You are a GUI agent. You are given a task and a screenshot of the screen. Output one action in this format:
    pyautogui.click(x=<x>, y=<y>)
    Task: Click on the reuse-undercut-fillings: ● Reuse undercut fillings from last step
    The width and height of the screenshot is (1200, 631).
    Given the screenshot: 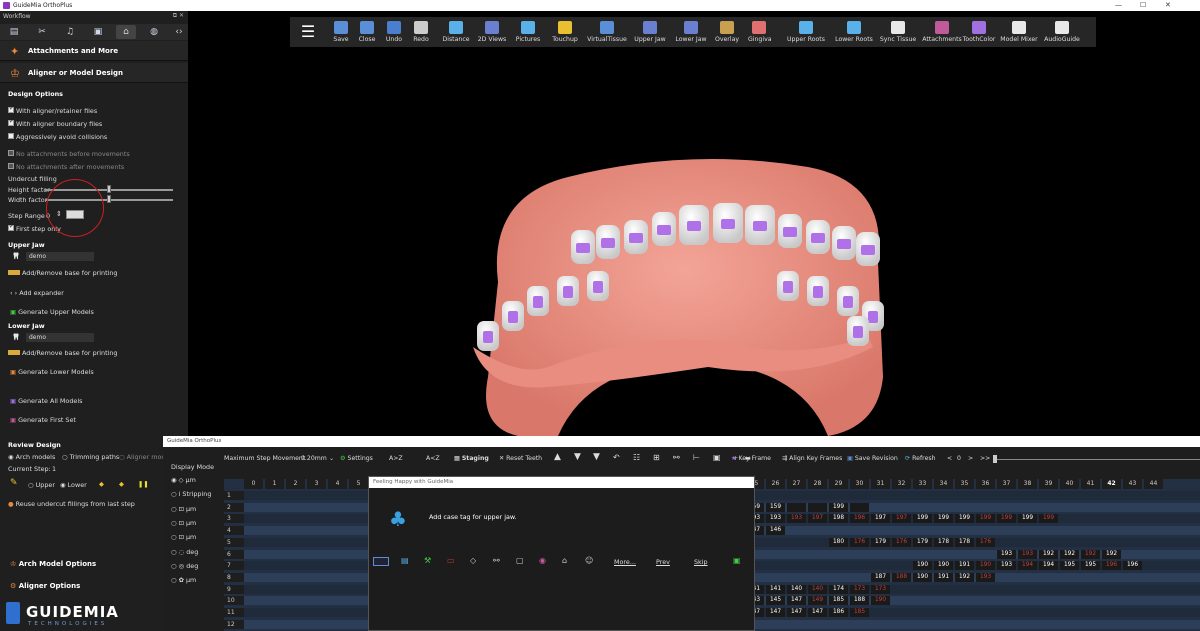 What is the action you would take?
    pyautogui.click(x=71, y=504)
    